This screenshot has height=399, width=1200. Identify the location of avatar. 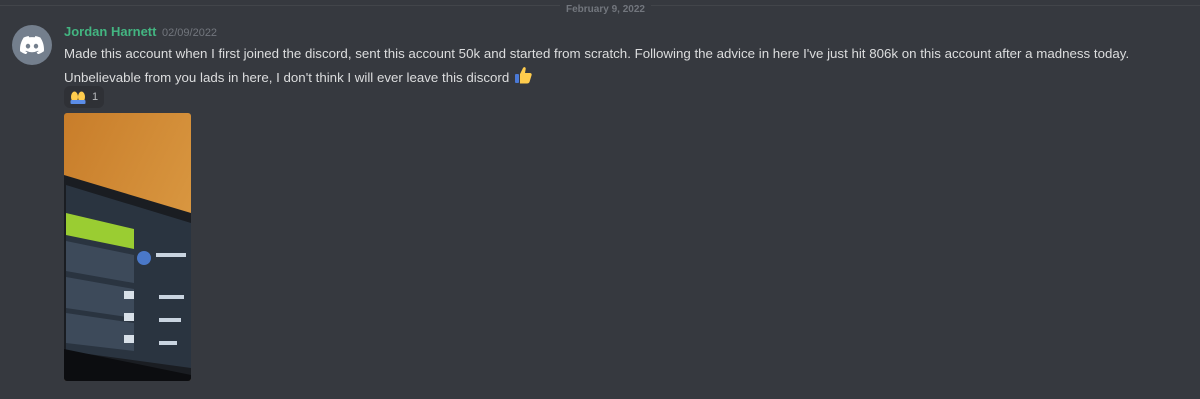
(32, 45).